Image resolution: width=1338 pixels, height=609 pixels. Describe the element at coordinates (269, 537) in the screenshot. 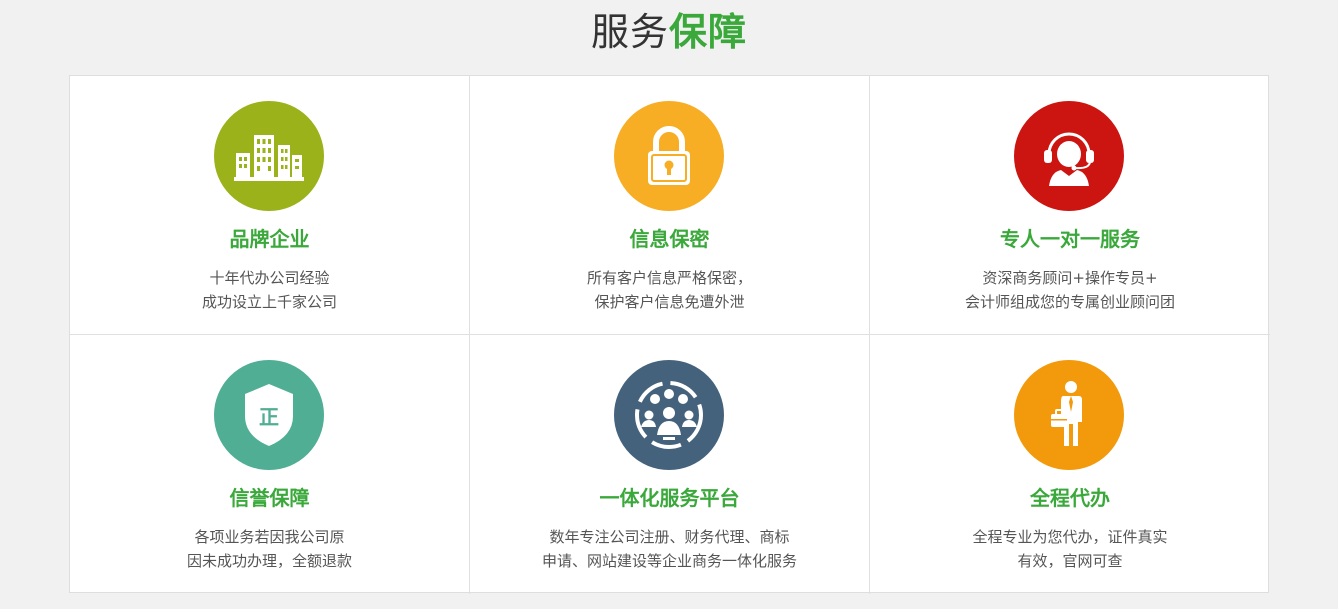

I see `description-line: 各项业务若因我公司原` at that location.